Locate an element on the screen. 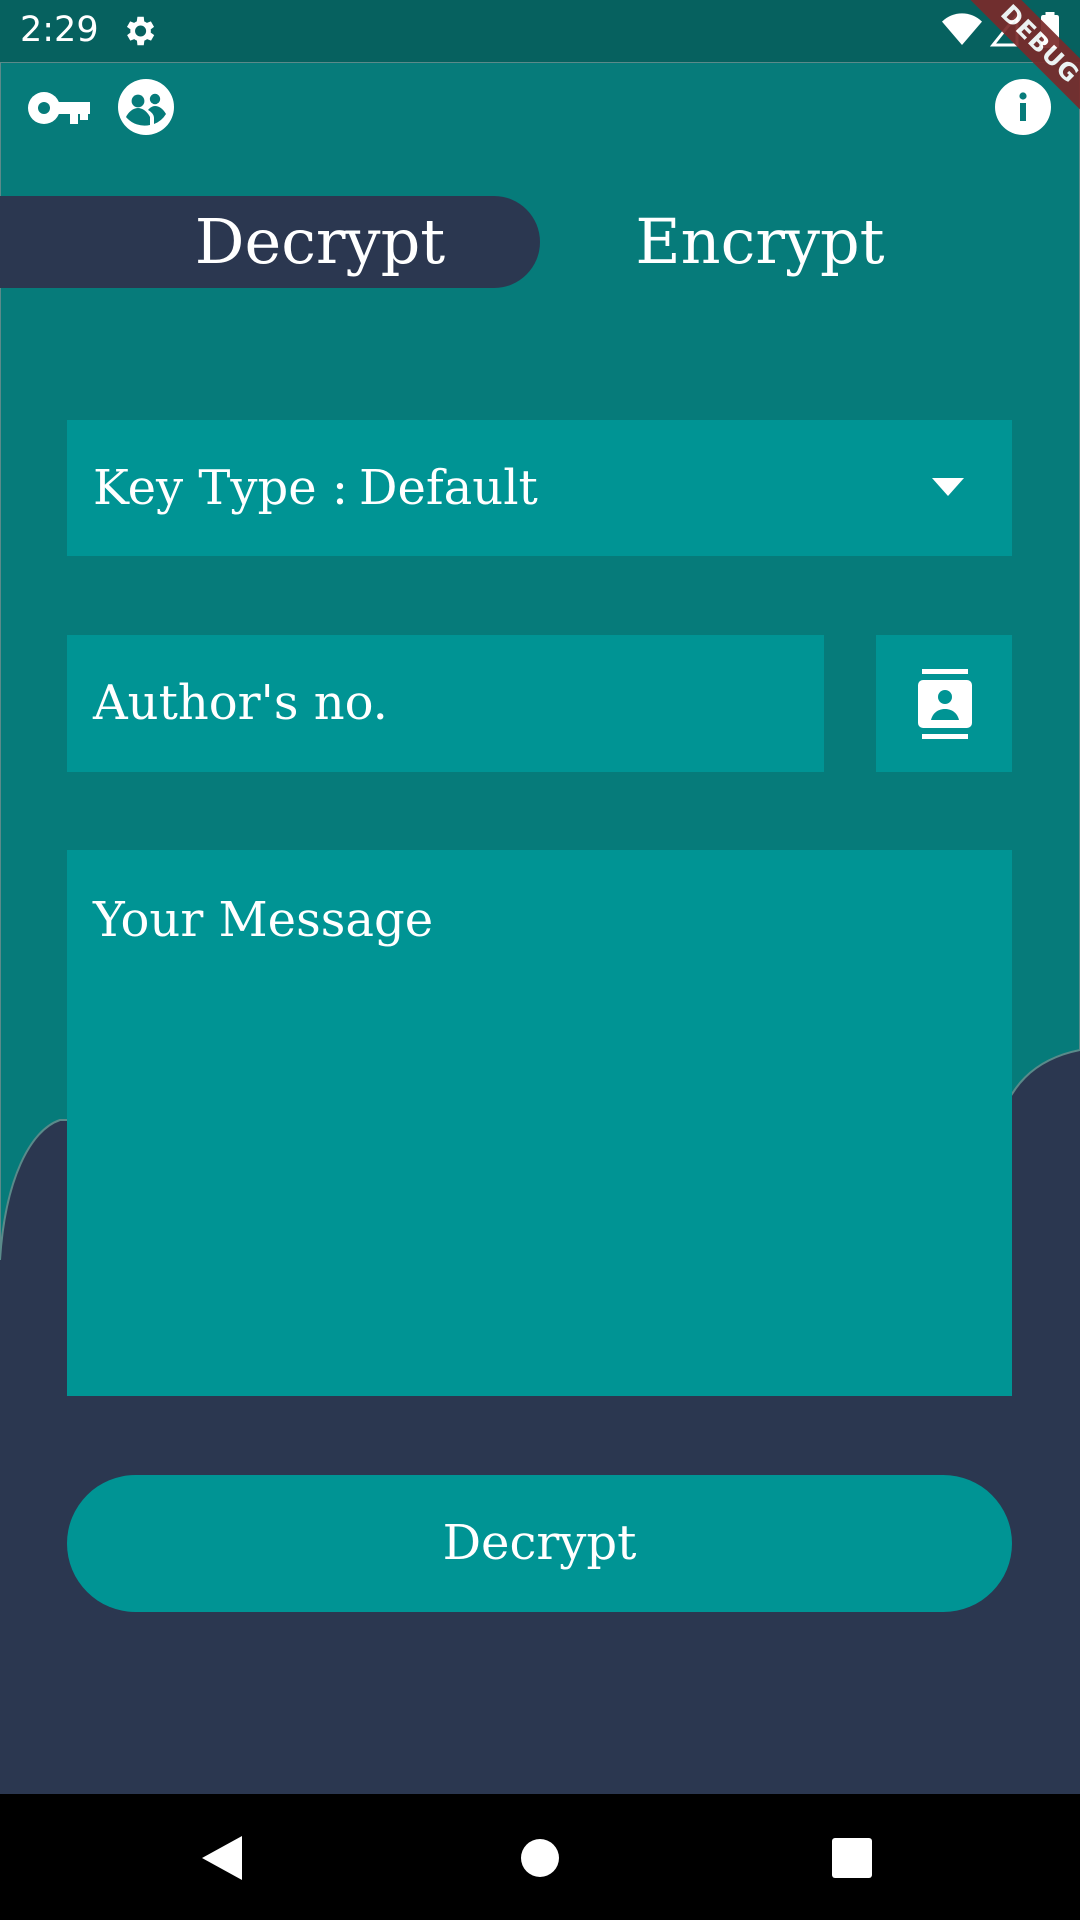 This screenshot has height=1920, width=1080. status-bar: 2:29 is located at coordinates (540, 31).